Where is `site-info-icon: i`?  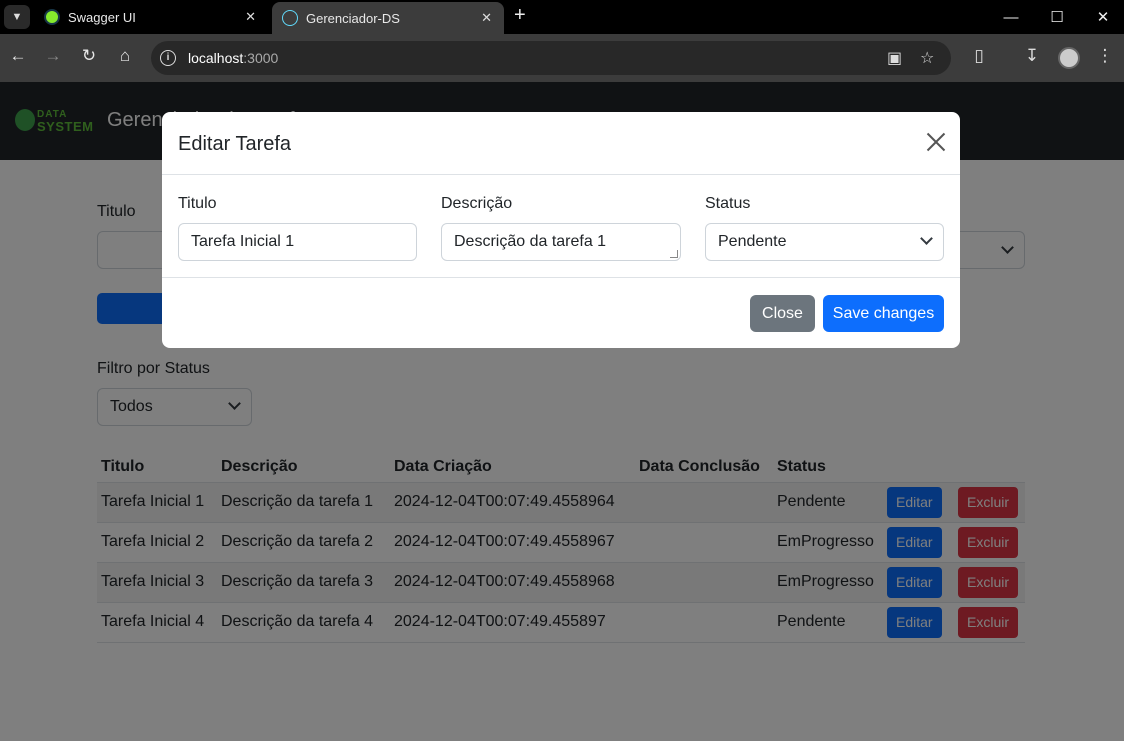
site-info-icon: i is located at coordinates (168, 58).